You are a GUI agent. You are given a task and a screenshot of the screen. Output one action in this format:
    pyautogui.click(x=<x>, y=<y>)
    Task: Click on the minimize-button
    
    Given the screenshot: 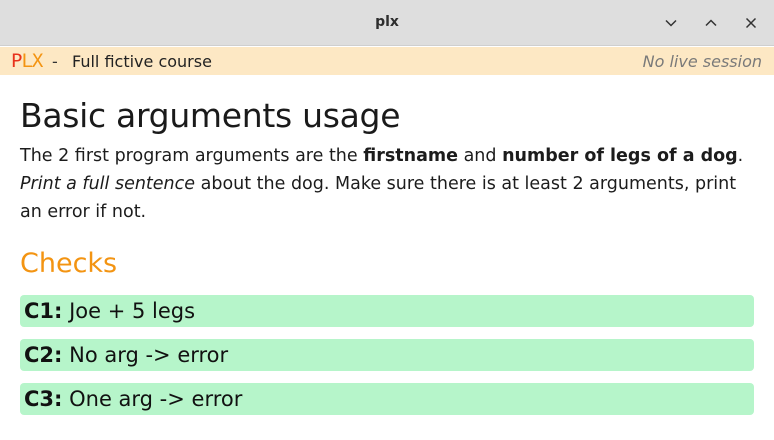 What is the action you would take?
    pyautogui.click(x=671, y=23)
    